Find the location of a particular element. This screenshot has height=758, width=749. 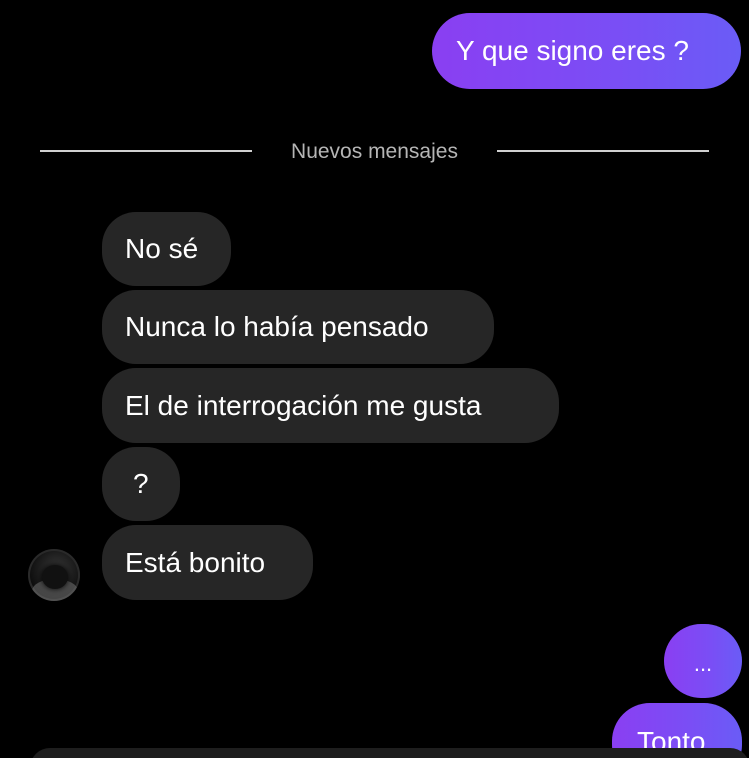

received-message: ? is located at coordinates (141, 484).